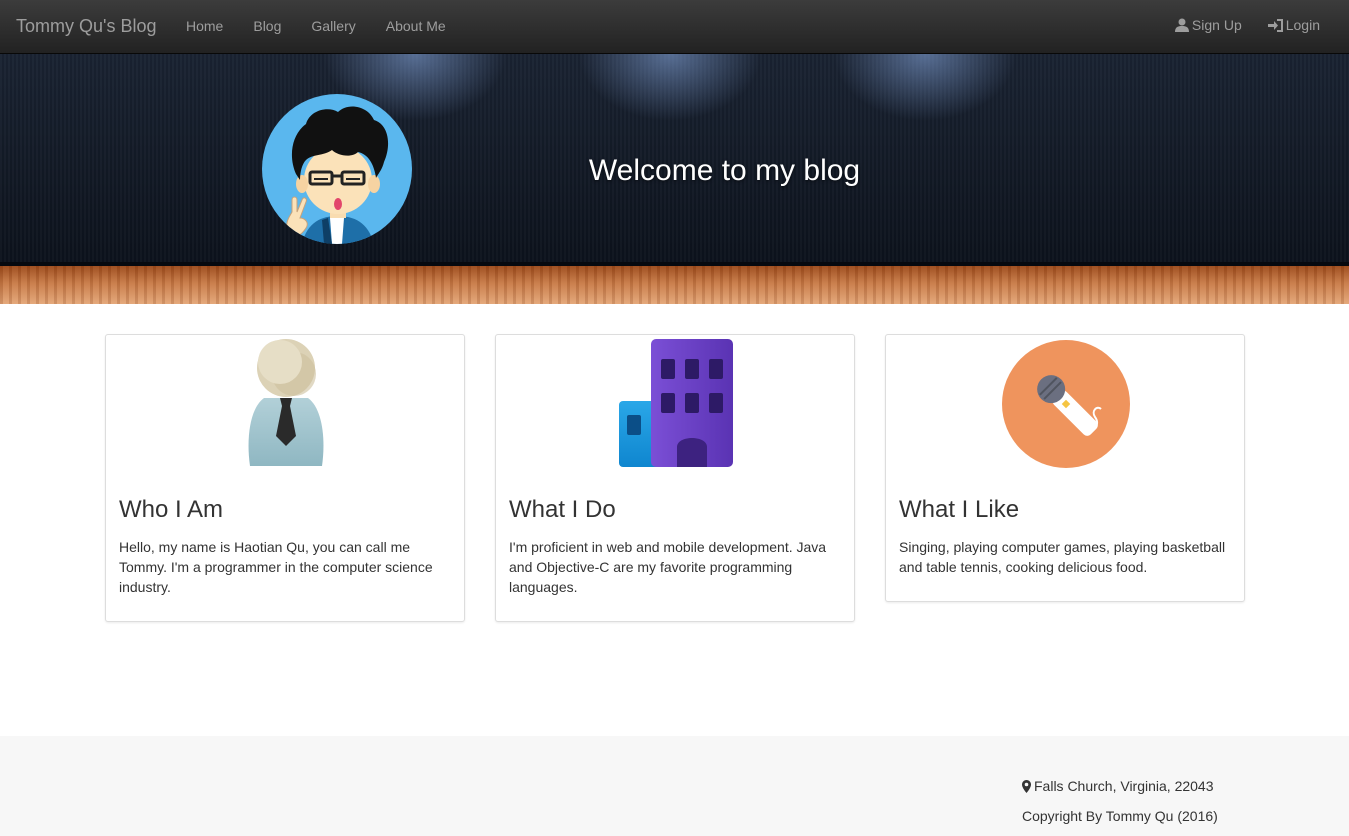 The width and height of the screenshot is (1349, 836). I want to click on building-icon, so click(676, 403).